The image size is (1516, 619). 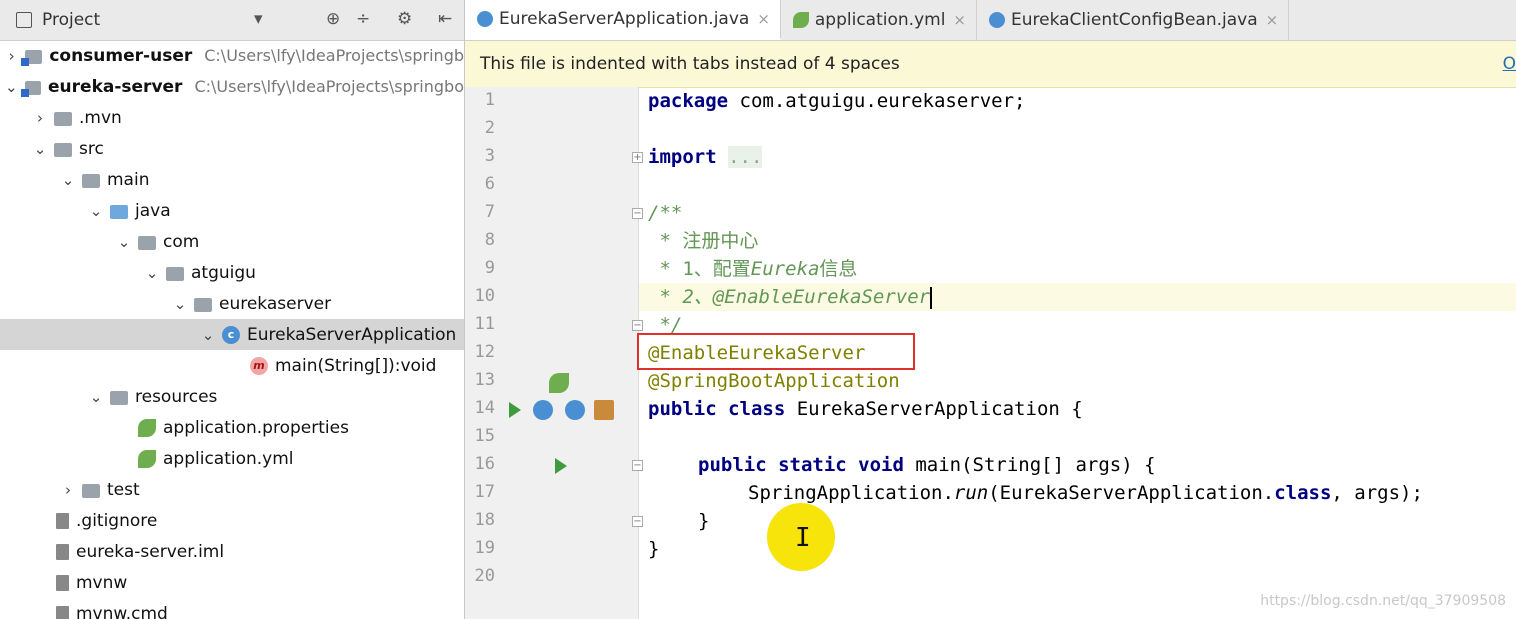 I want to click on tree-item-application-properties: application.properties, so click(x=232, y=427).